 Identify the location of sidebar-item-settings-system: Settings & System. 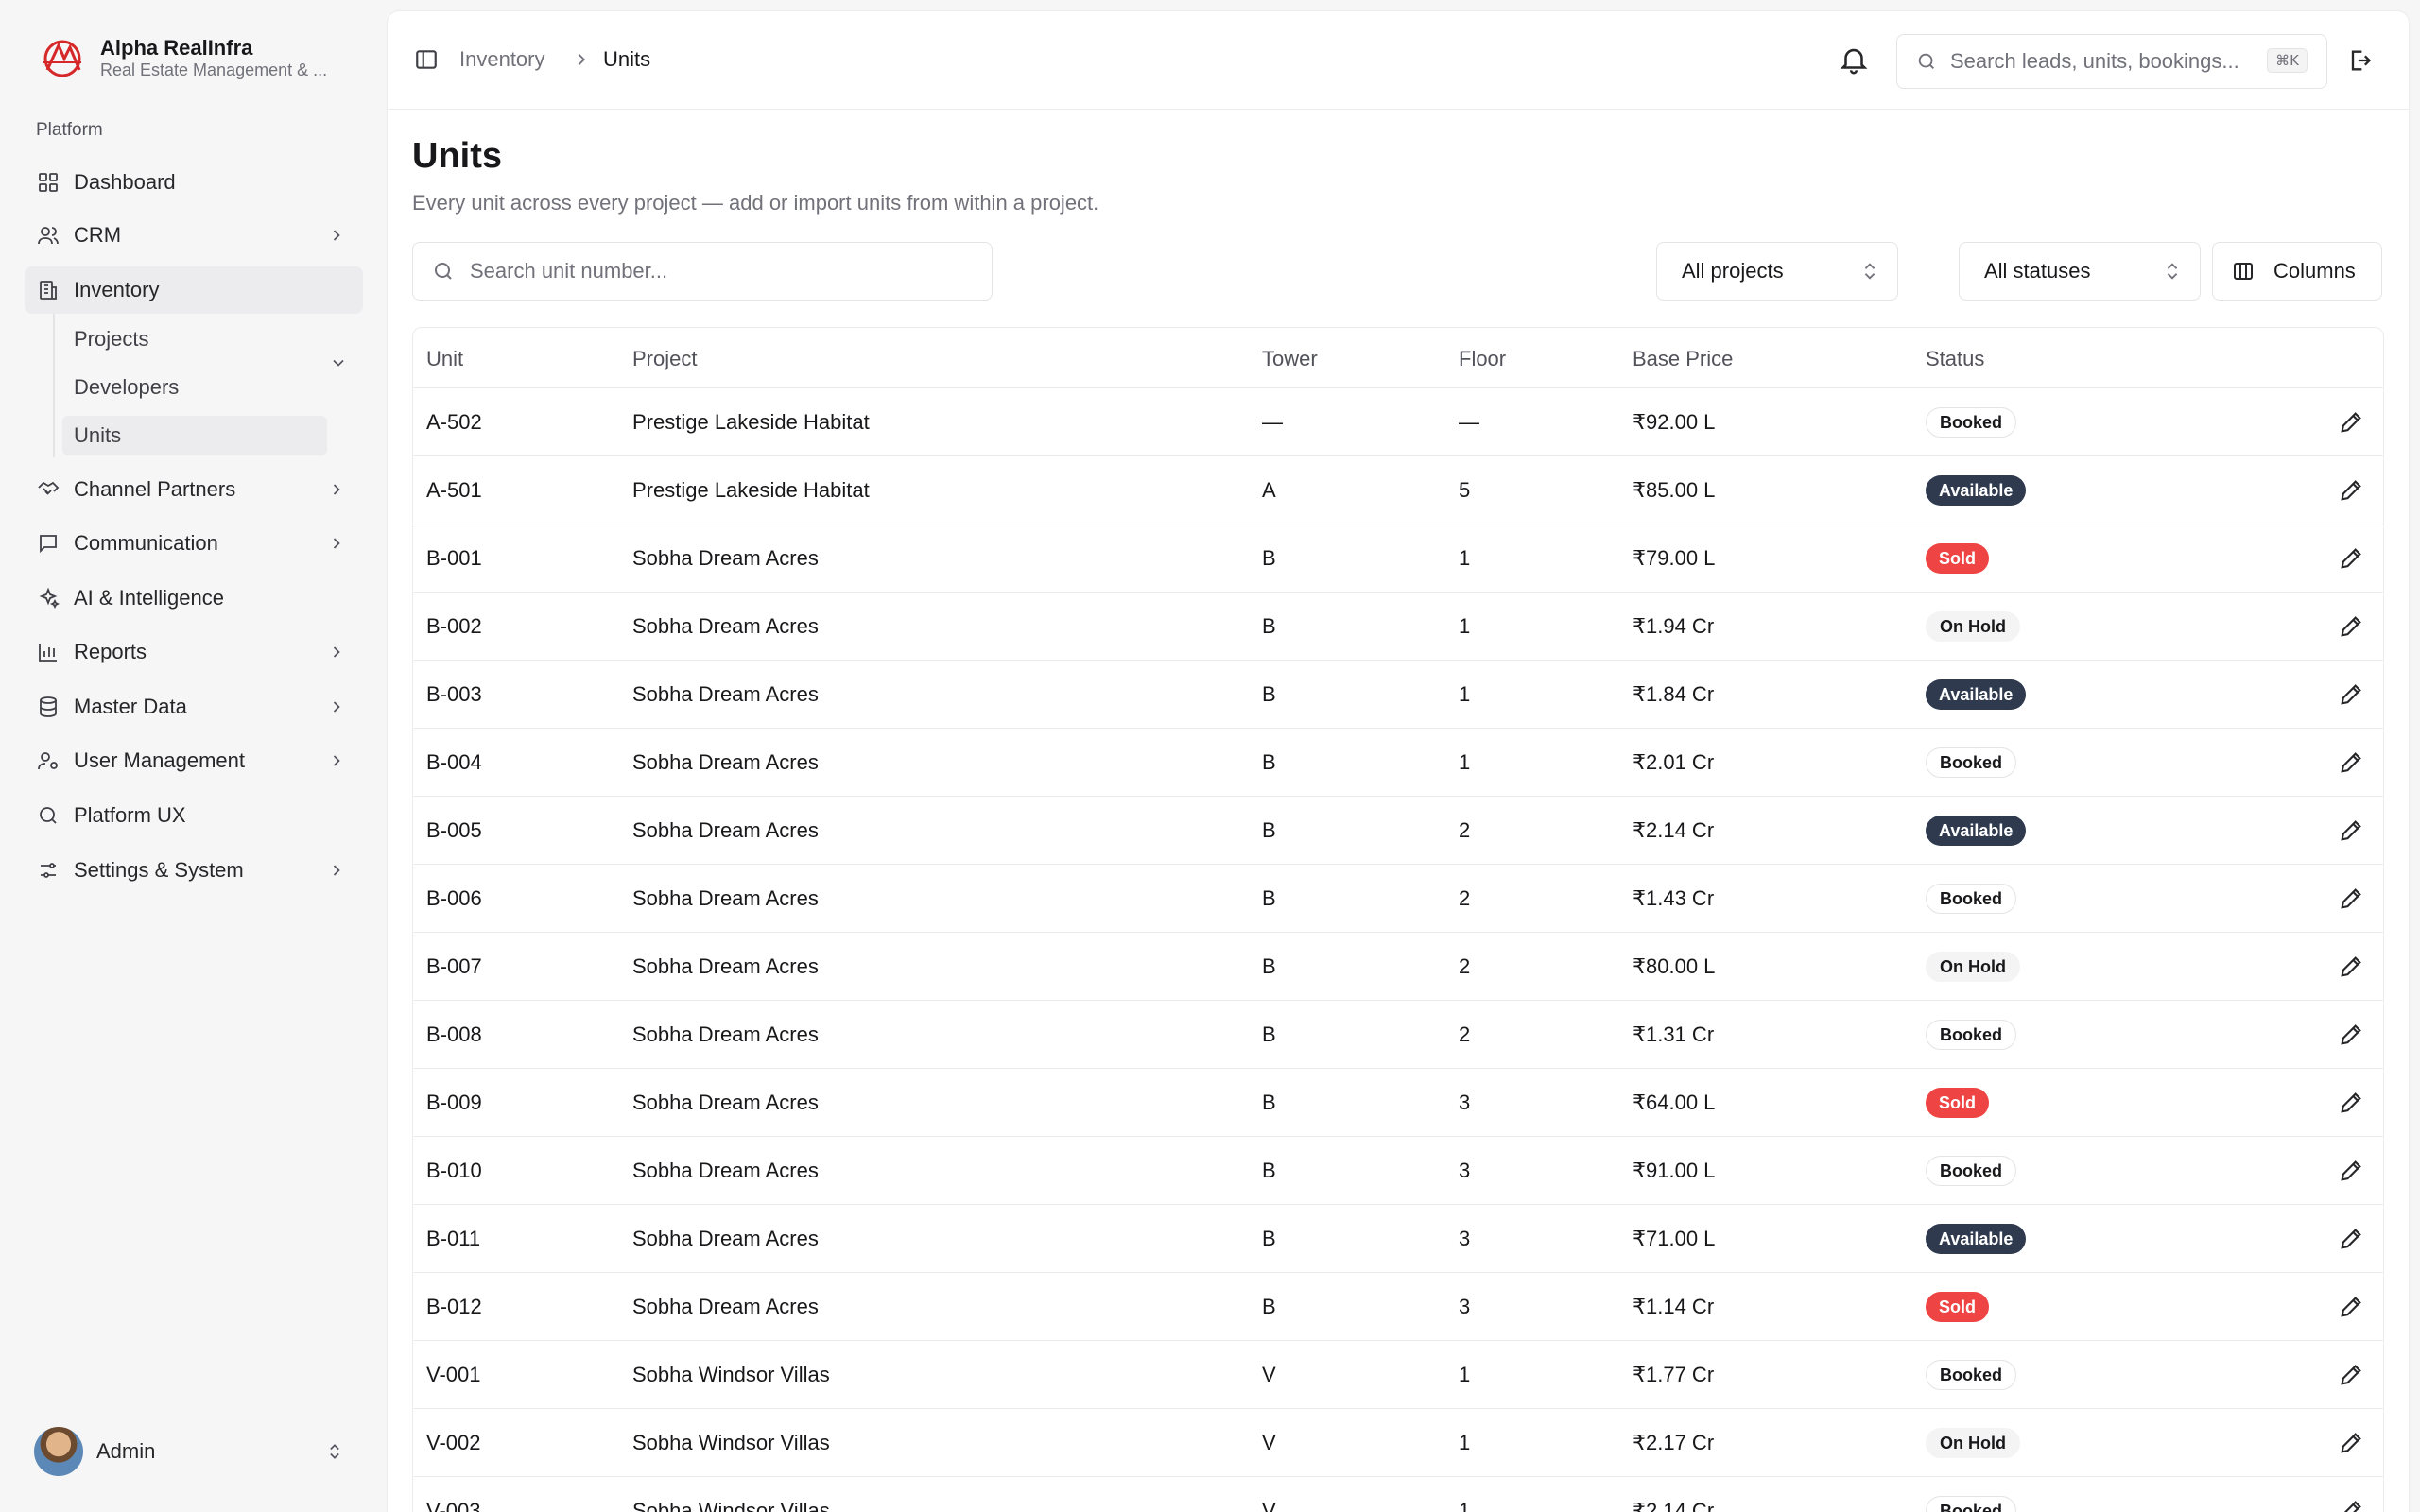
(194, 870).